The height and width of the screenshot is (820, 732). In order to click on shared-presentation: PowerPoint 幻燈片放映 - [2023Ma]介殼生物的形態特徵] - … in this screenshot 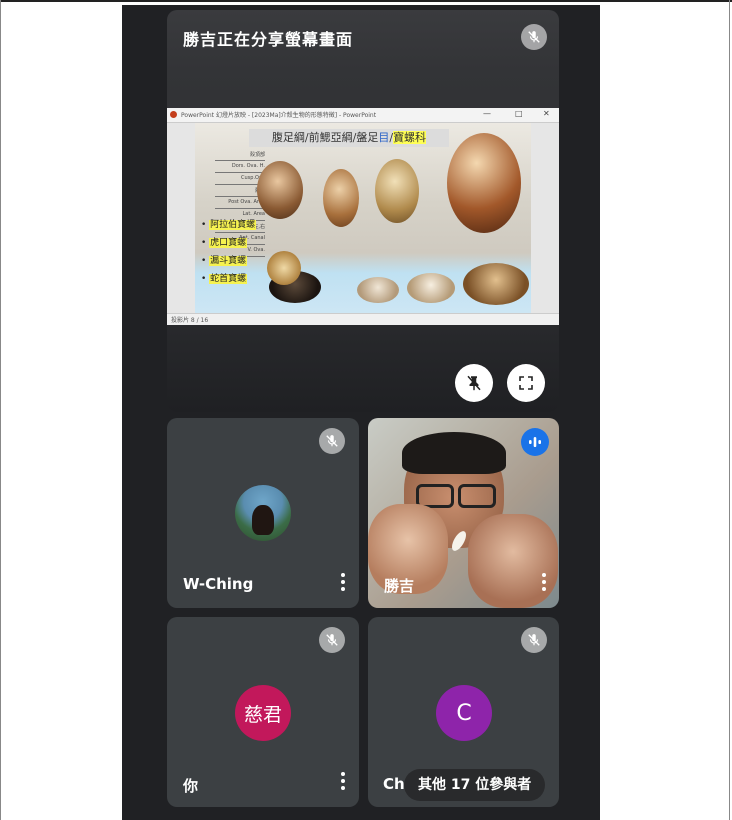, I will do `click(363, 216)`.